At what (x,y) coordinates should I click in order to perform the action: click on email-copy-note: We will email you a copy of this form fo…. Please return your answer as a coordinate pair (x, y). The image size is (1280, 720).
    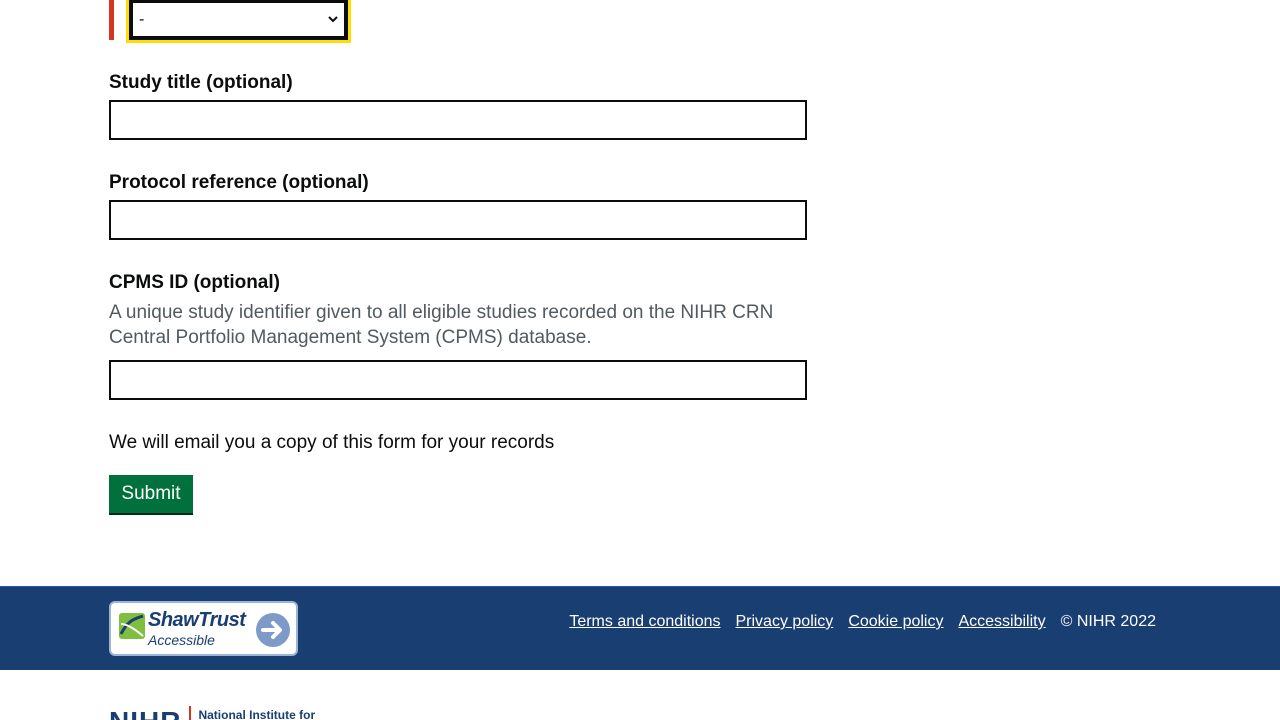
    Looking at the image, I should click on (332, 442).